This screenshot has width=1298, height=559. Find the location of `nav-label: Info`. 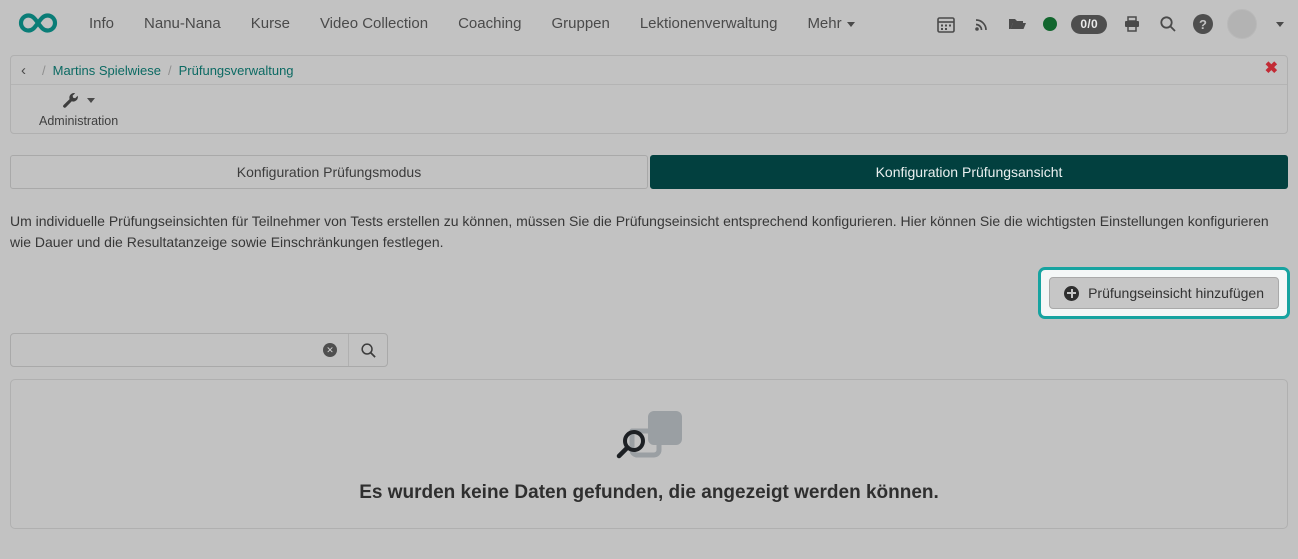

nav-label: Info is located at coordinates (102, 23).